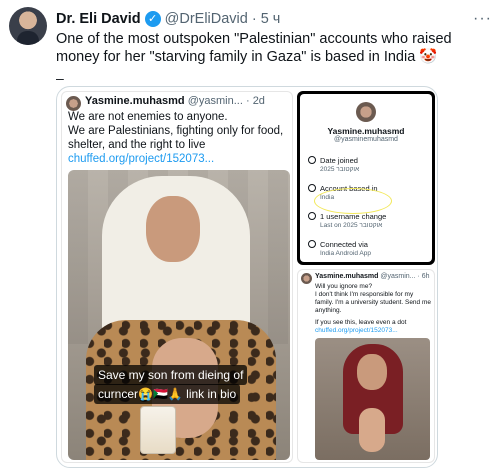  I want to click on timestamp: 5 ч, so click(271, 19).